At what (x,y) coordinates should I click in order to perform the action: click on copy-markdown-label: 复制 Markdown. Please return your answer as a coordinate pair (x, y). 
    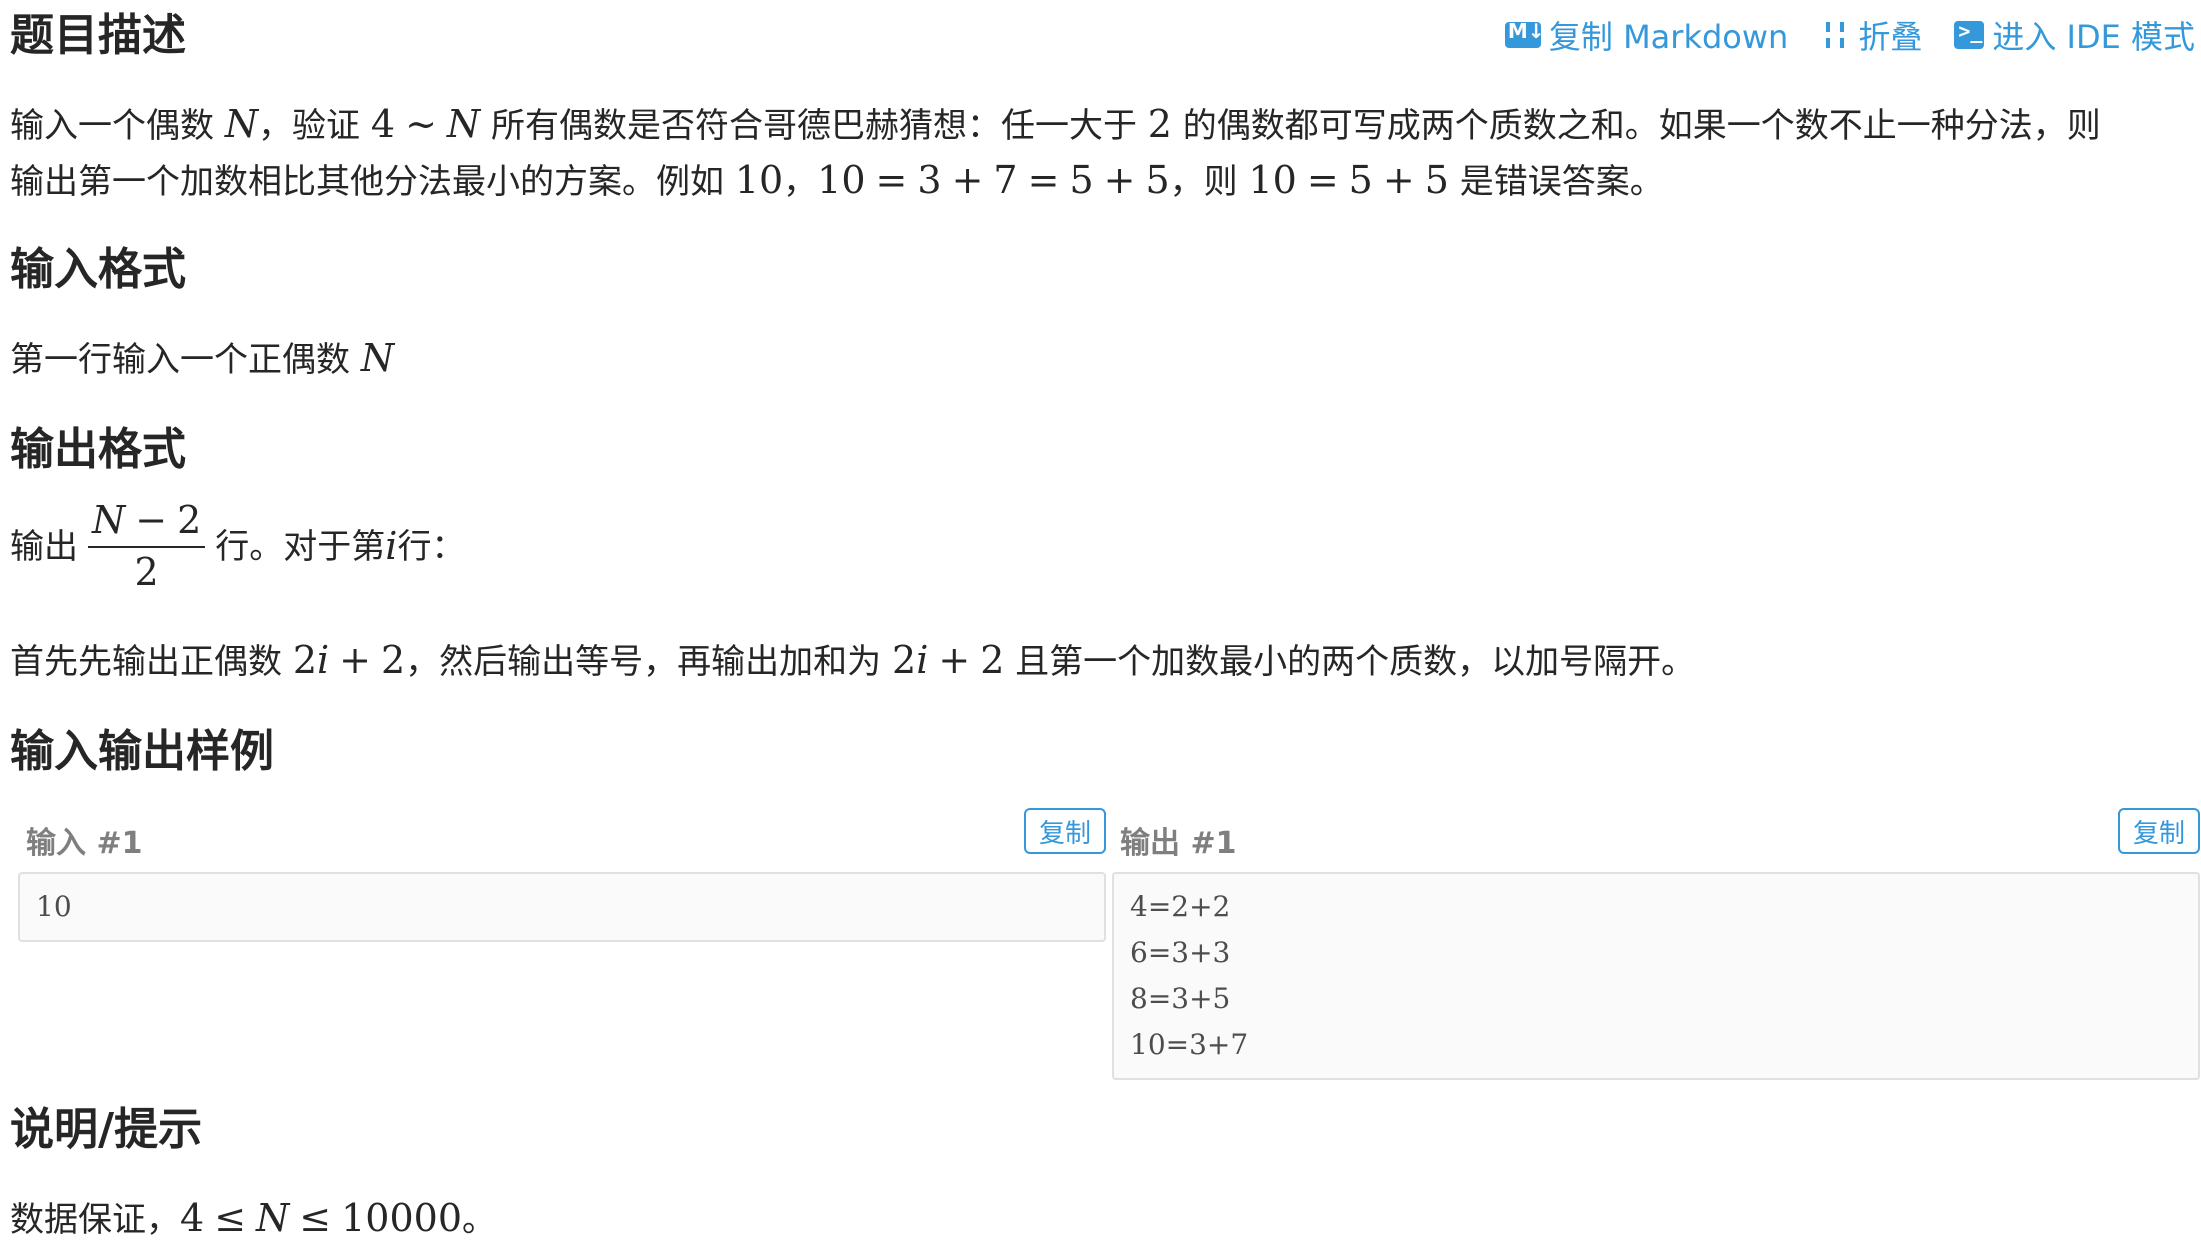
    Looking at the image, I should click on (1668, 37).